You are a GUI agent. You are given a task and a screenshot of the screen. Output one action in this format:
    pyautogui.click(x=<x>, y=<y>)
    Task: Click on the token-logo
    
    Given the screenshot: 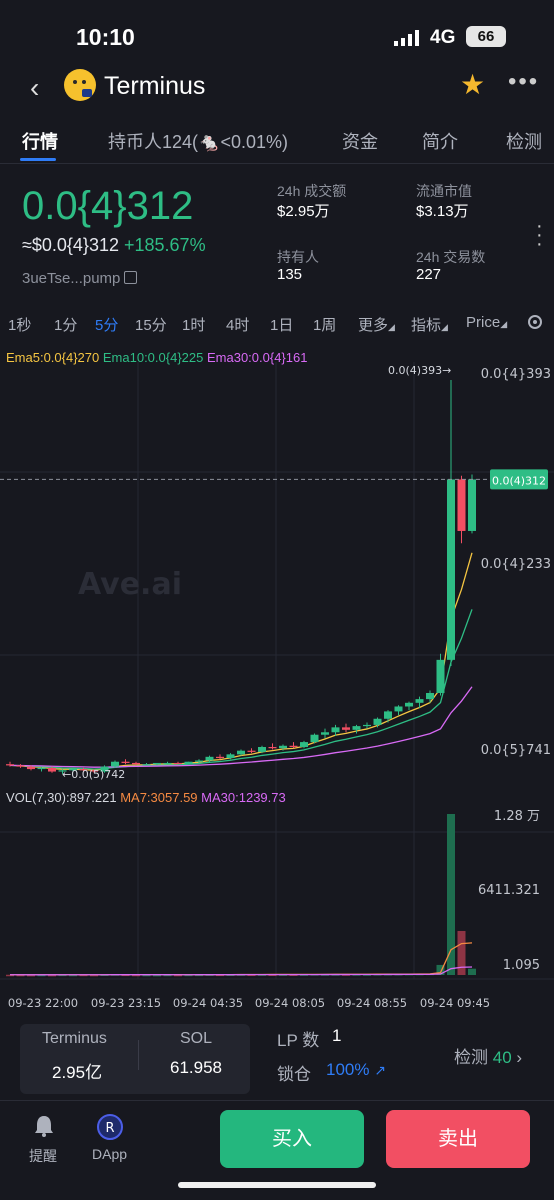 What is the action you would take?
    pyautogui.click(x=80, y=85)
    